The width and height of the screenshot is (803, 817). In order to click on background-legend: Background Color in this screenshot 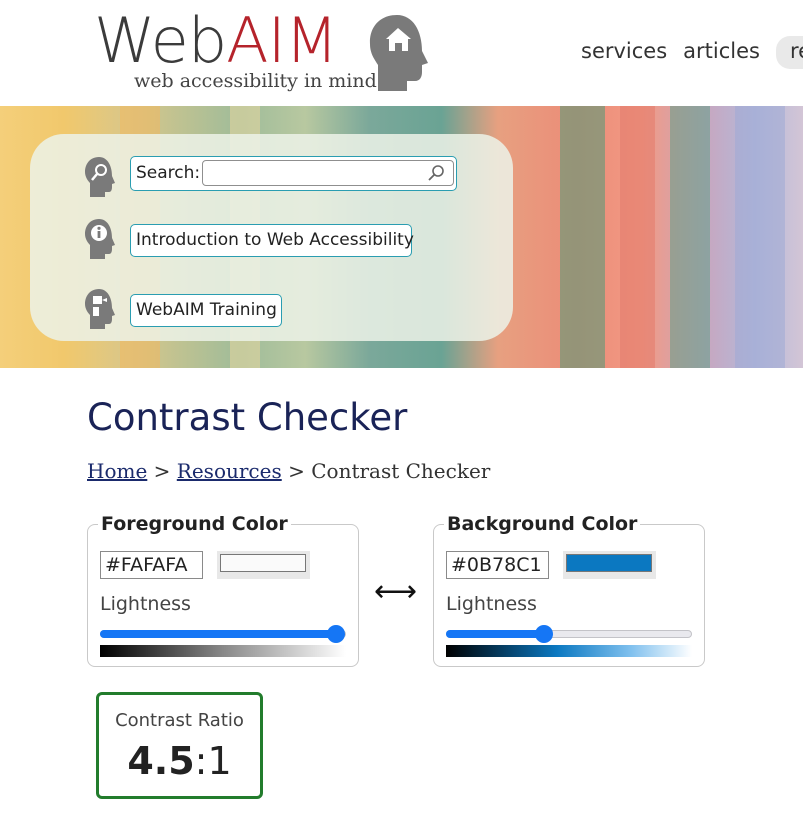, I will do `click(542, 524)`.